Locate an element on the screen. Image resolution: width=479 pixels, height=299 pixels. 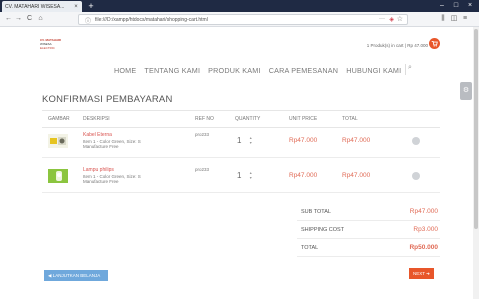
library-icon: ⫼ is located at coordinates (443, 19).